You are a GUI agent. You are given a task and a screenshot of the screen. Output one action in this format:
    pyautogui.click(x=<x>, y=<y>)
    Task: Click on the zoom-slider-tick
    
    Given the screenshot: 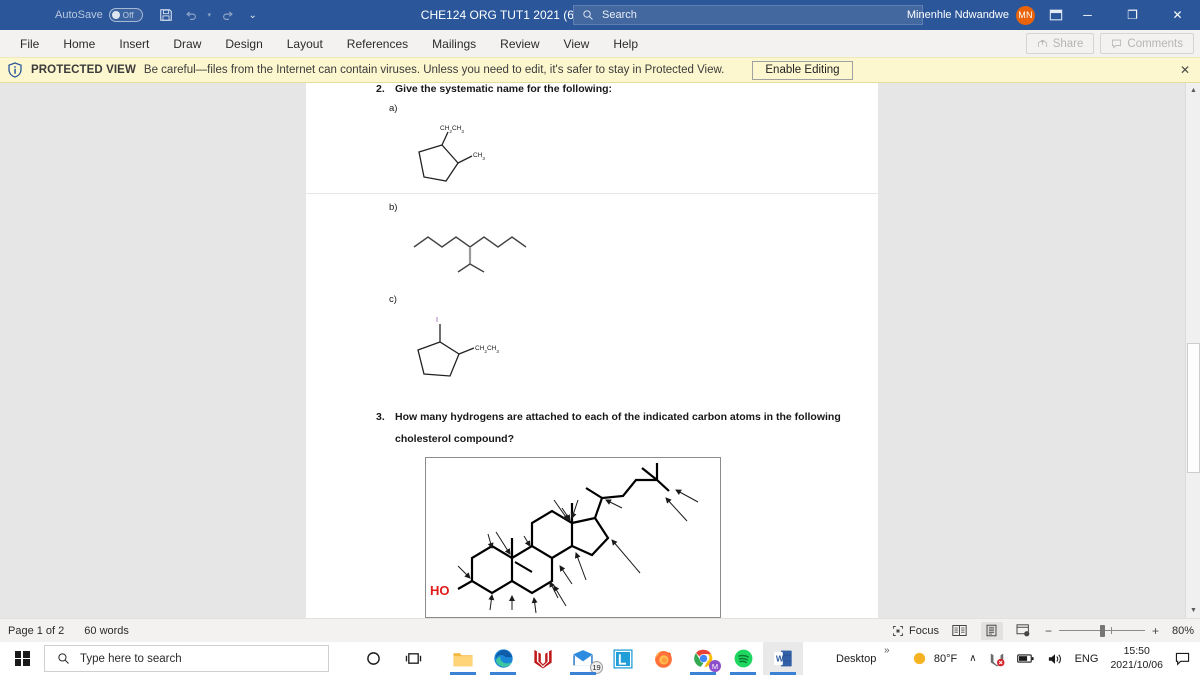 What is the action you would take?
    pyautogui.click(x=1111, y=630)
    